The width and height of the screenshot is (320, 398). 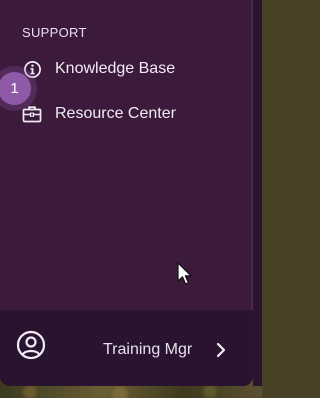 I want to click on sidebar-item-label: Resource Center, so click(x=115, y=113).